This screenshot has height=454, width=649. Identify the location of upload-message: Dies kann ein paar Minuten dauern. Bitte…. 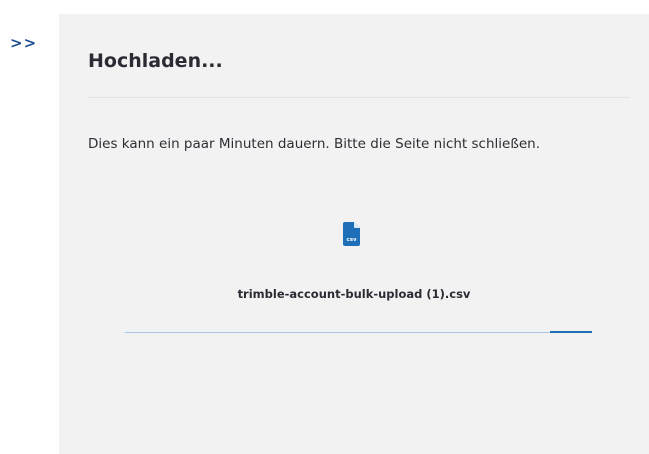
(314, 144).